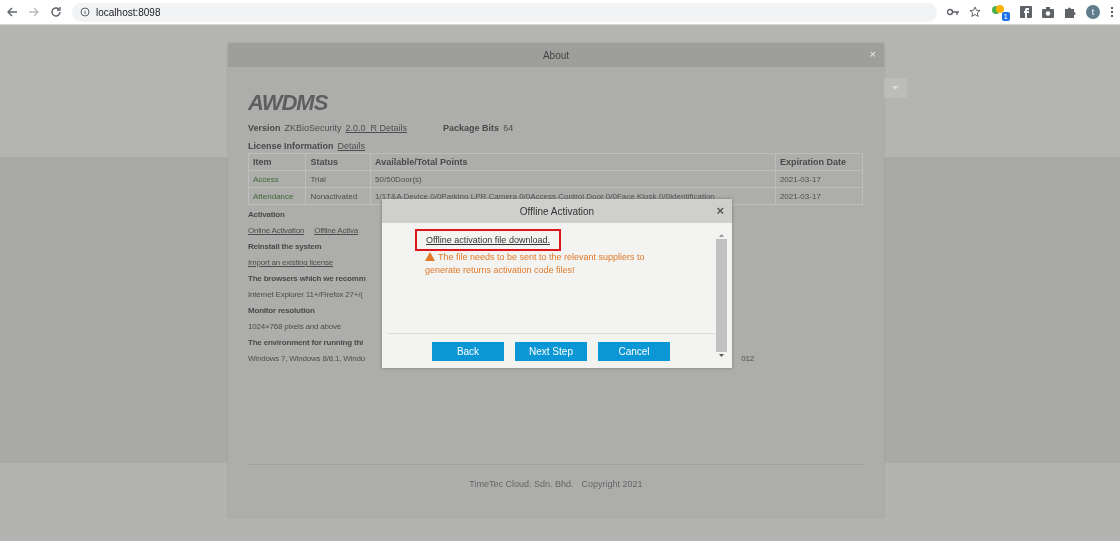 This screenshot has height=541, width=1120. What do you see at coordinates (535, 264) in the screenshot?
I see `warning-text: The file needs to be sent to the relevant suppliers to generate returns activation code files!` at bounding box center [535, 264].